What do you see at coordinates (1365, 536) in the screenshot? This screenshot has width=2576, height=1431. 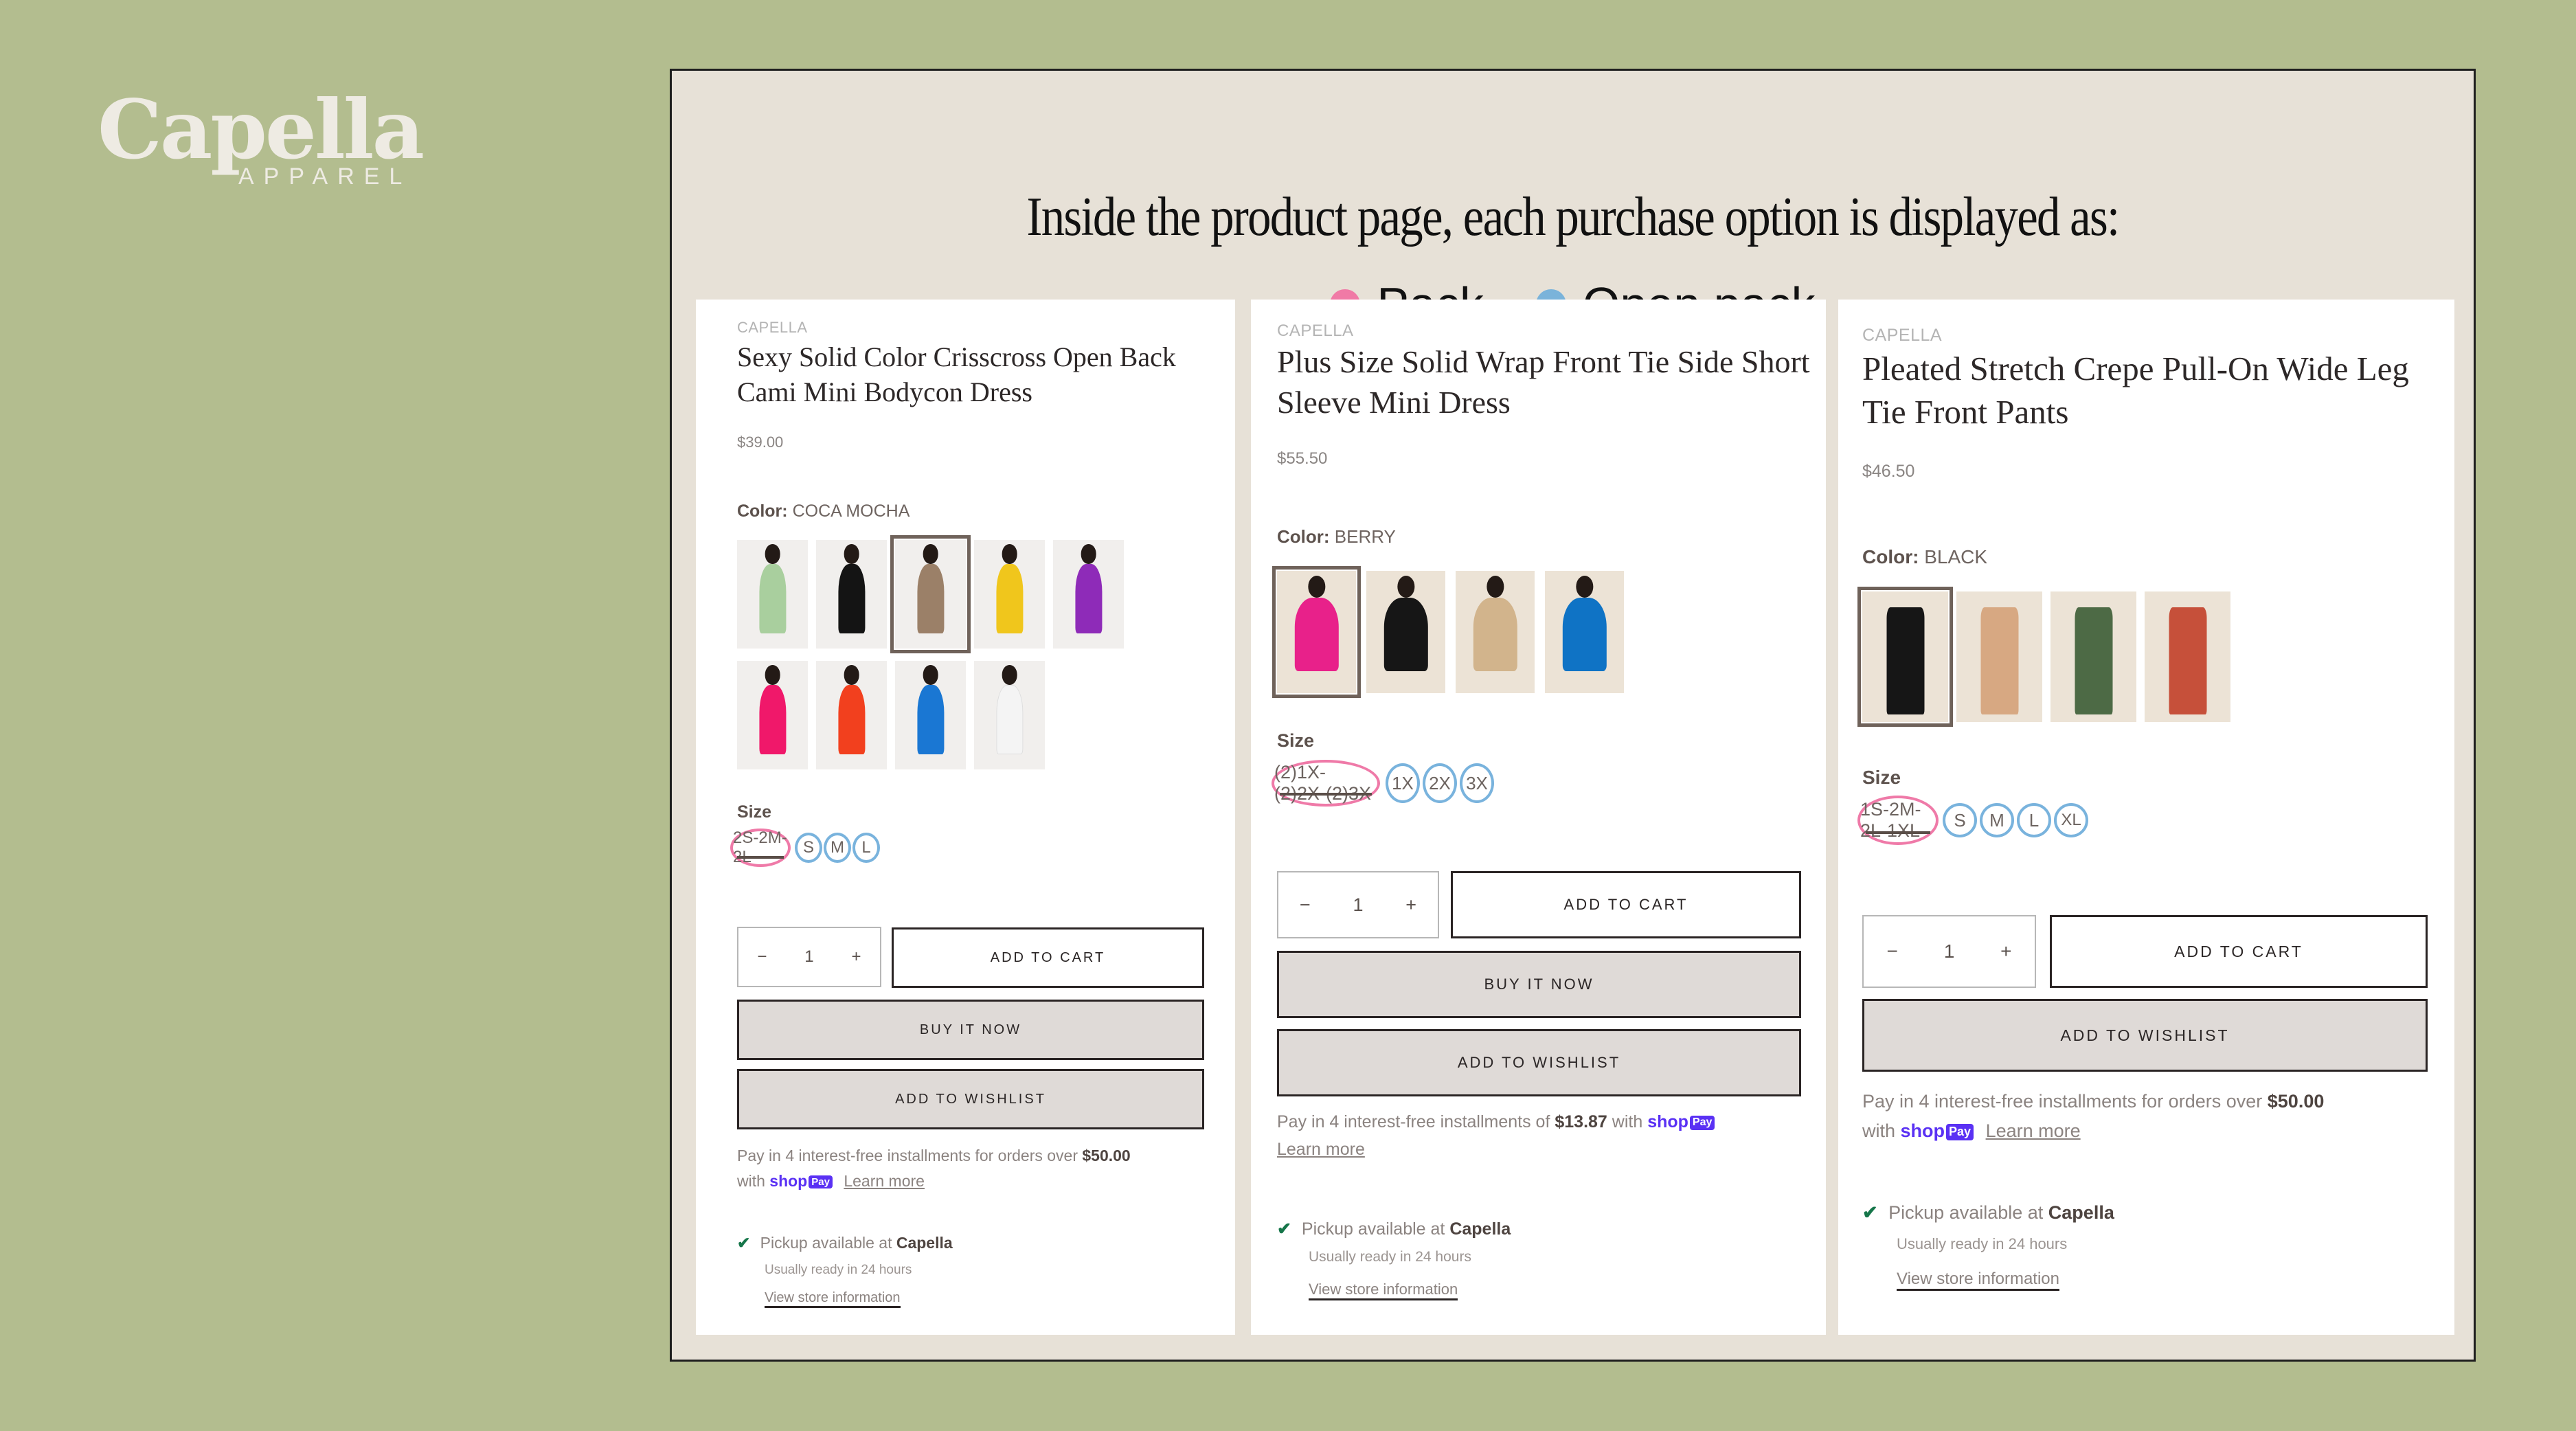 I see `color-value: BERRY` at bounding box center [1365, 536].